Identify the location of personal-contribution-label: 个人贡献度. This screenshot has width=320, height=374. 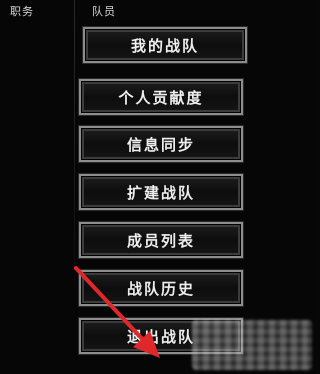
(161, 97).